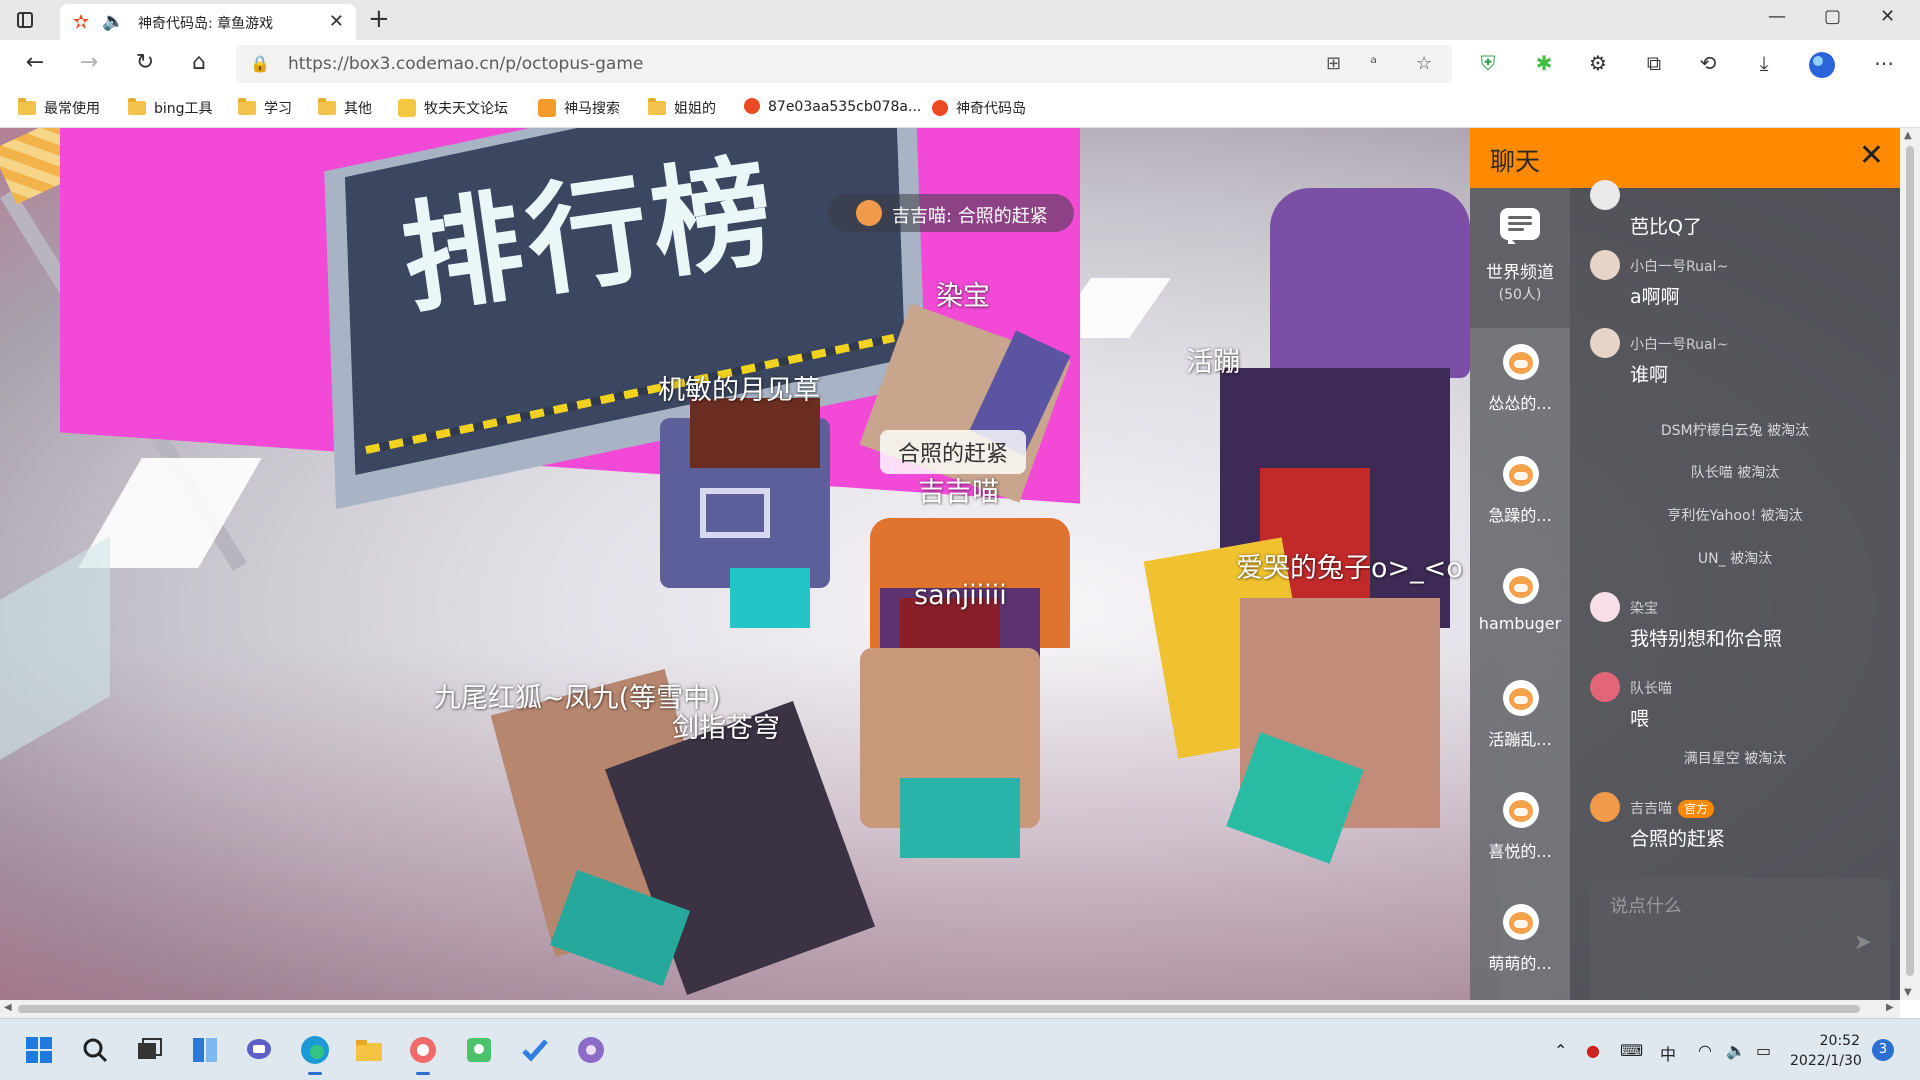 The width and height of the screenshot is (1920, 1080). I want to click on active-tab: 🔈 神奇代码岛: 章鱼游戏 ✕, so click(208, 22).